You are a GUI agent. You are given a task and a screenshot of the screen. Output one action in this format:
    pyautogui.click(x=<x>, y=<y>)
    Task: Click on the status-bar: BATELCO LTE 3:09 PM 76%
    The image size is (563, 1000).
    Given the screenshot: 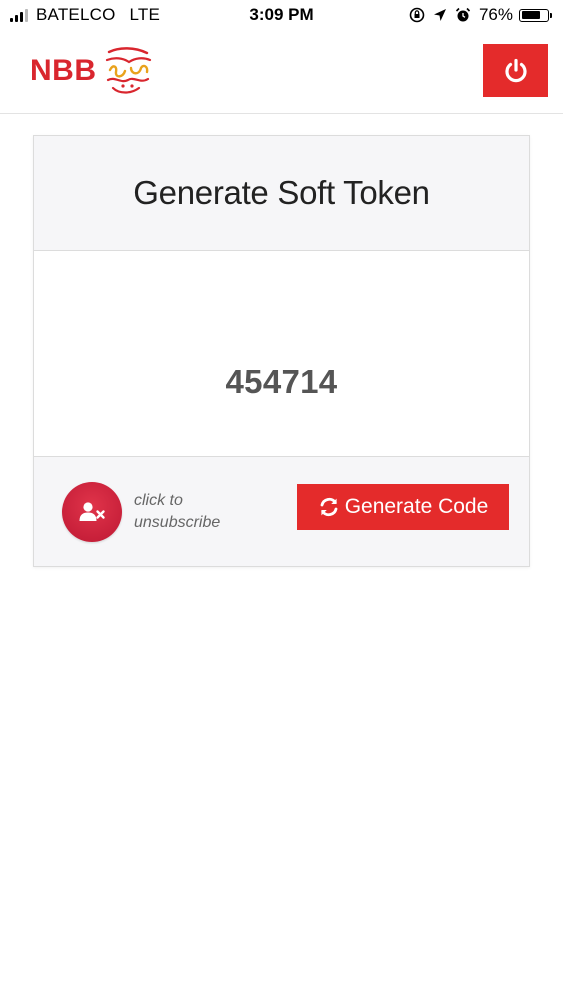 What is the action you would take?
    pyautogui.click(x=281, y=16)
    